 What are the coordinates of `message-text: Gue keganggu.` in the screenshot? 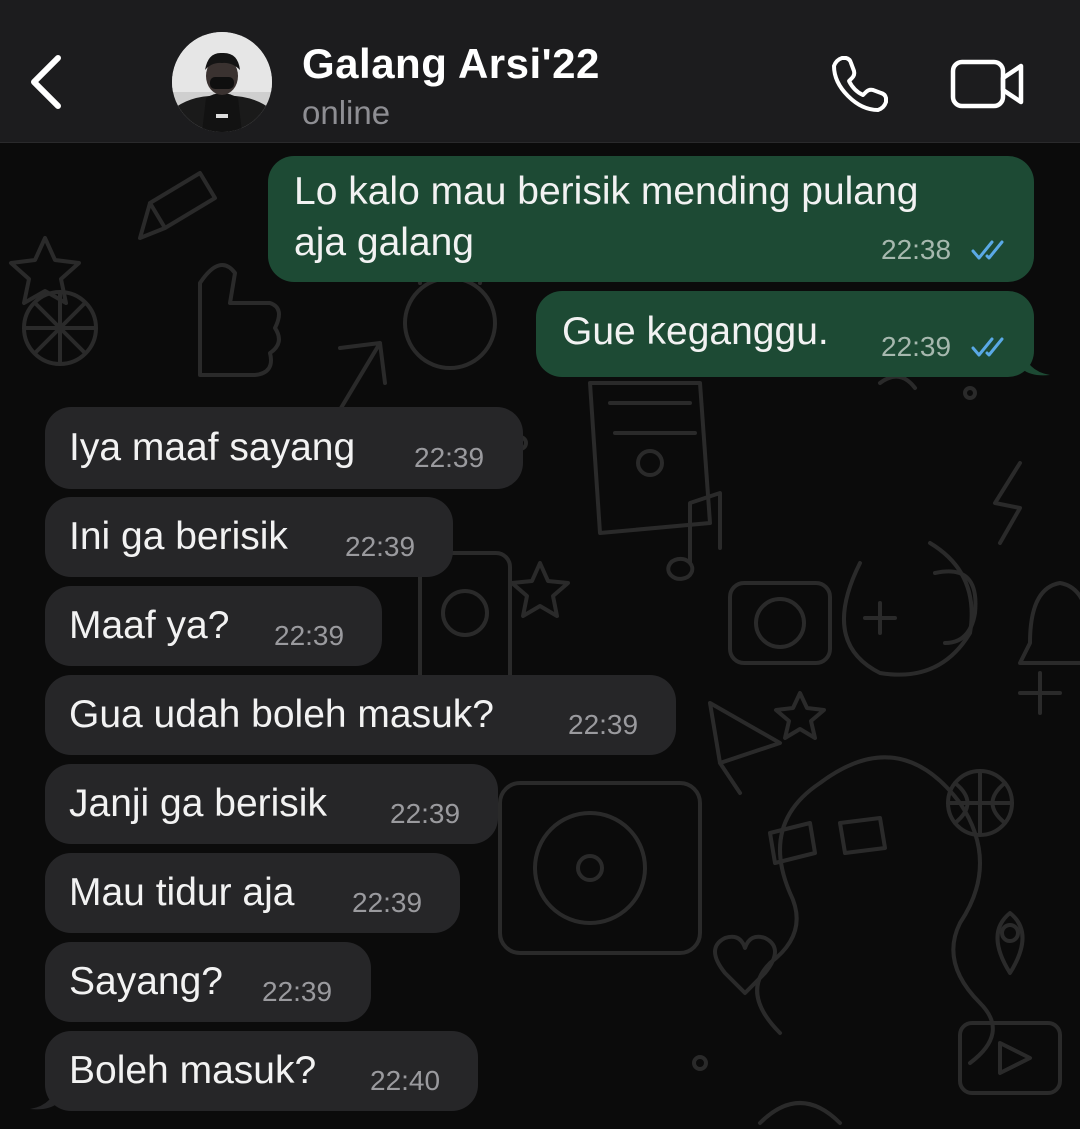 It's located at (695, 331).